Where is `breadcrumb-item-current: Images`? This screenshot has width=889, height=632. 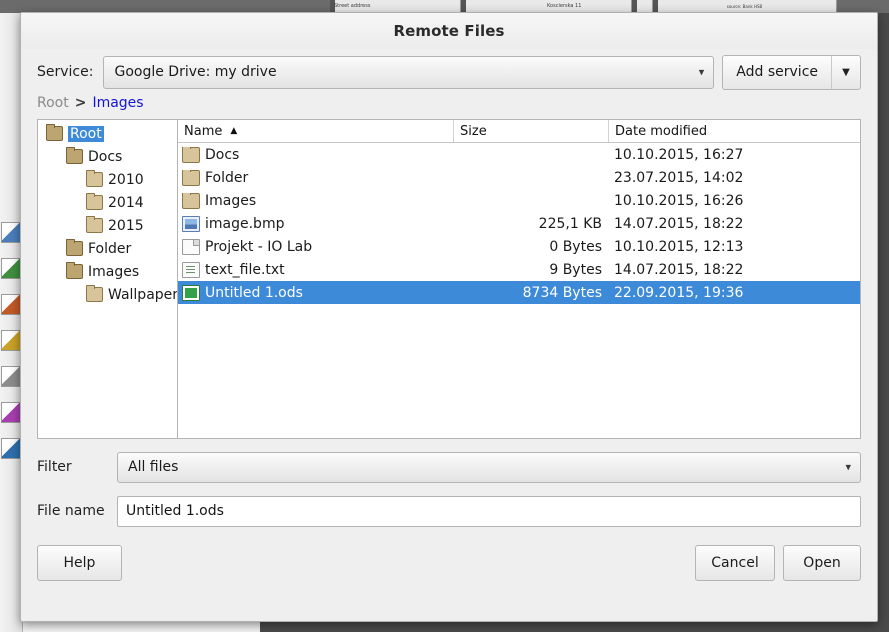 breadcrumb-item-current: Images is located at coordinates (117, 103).